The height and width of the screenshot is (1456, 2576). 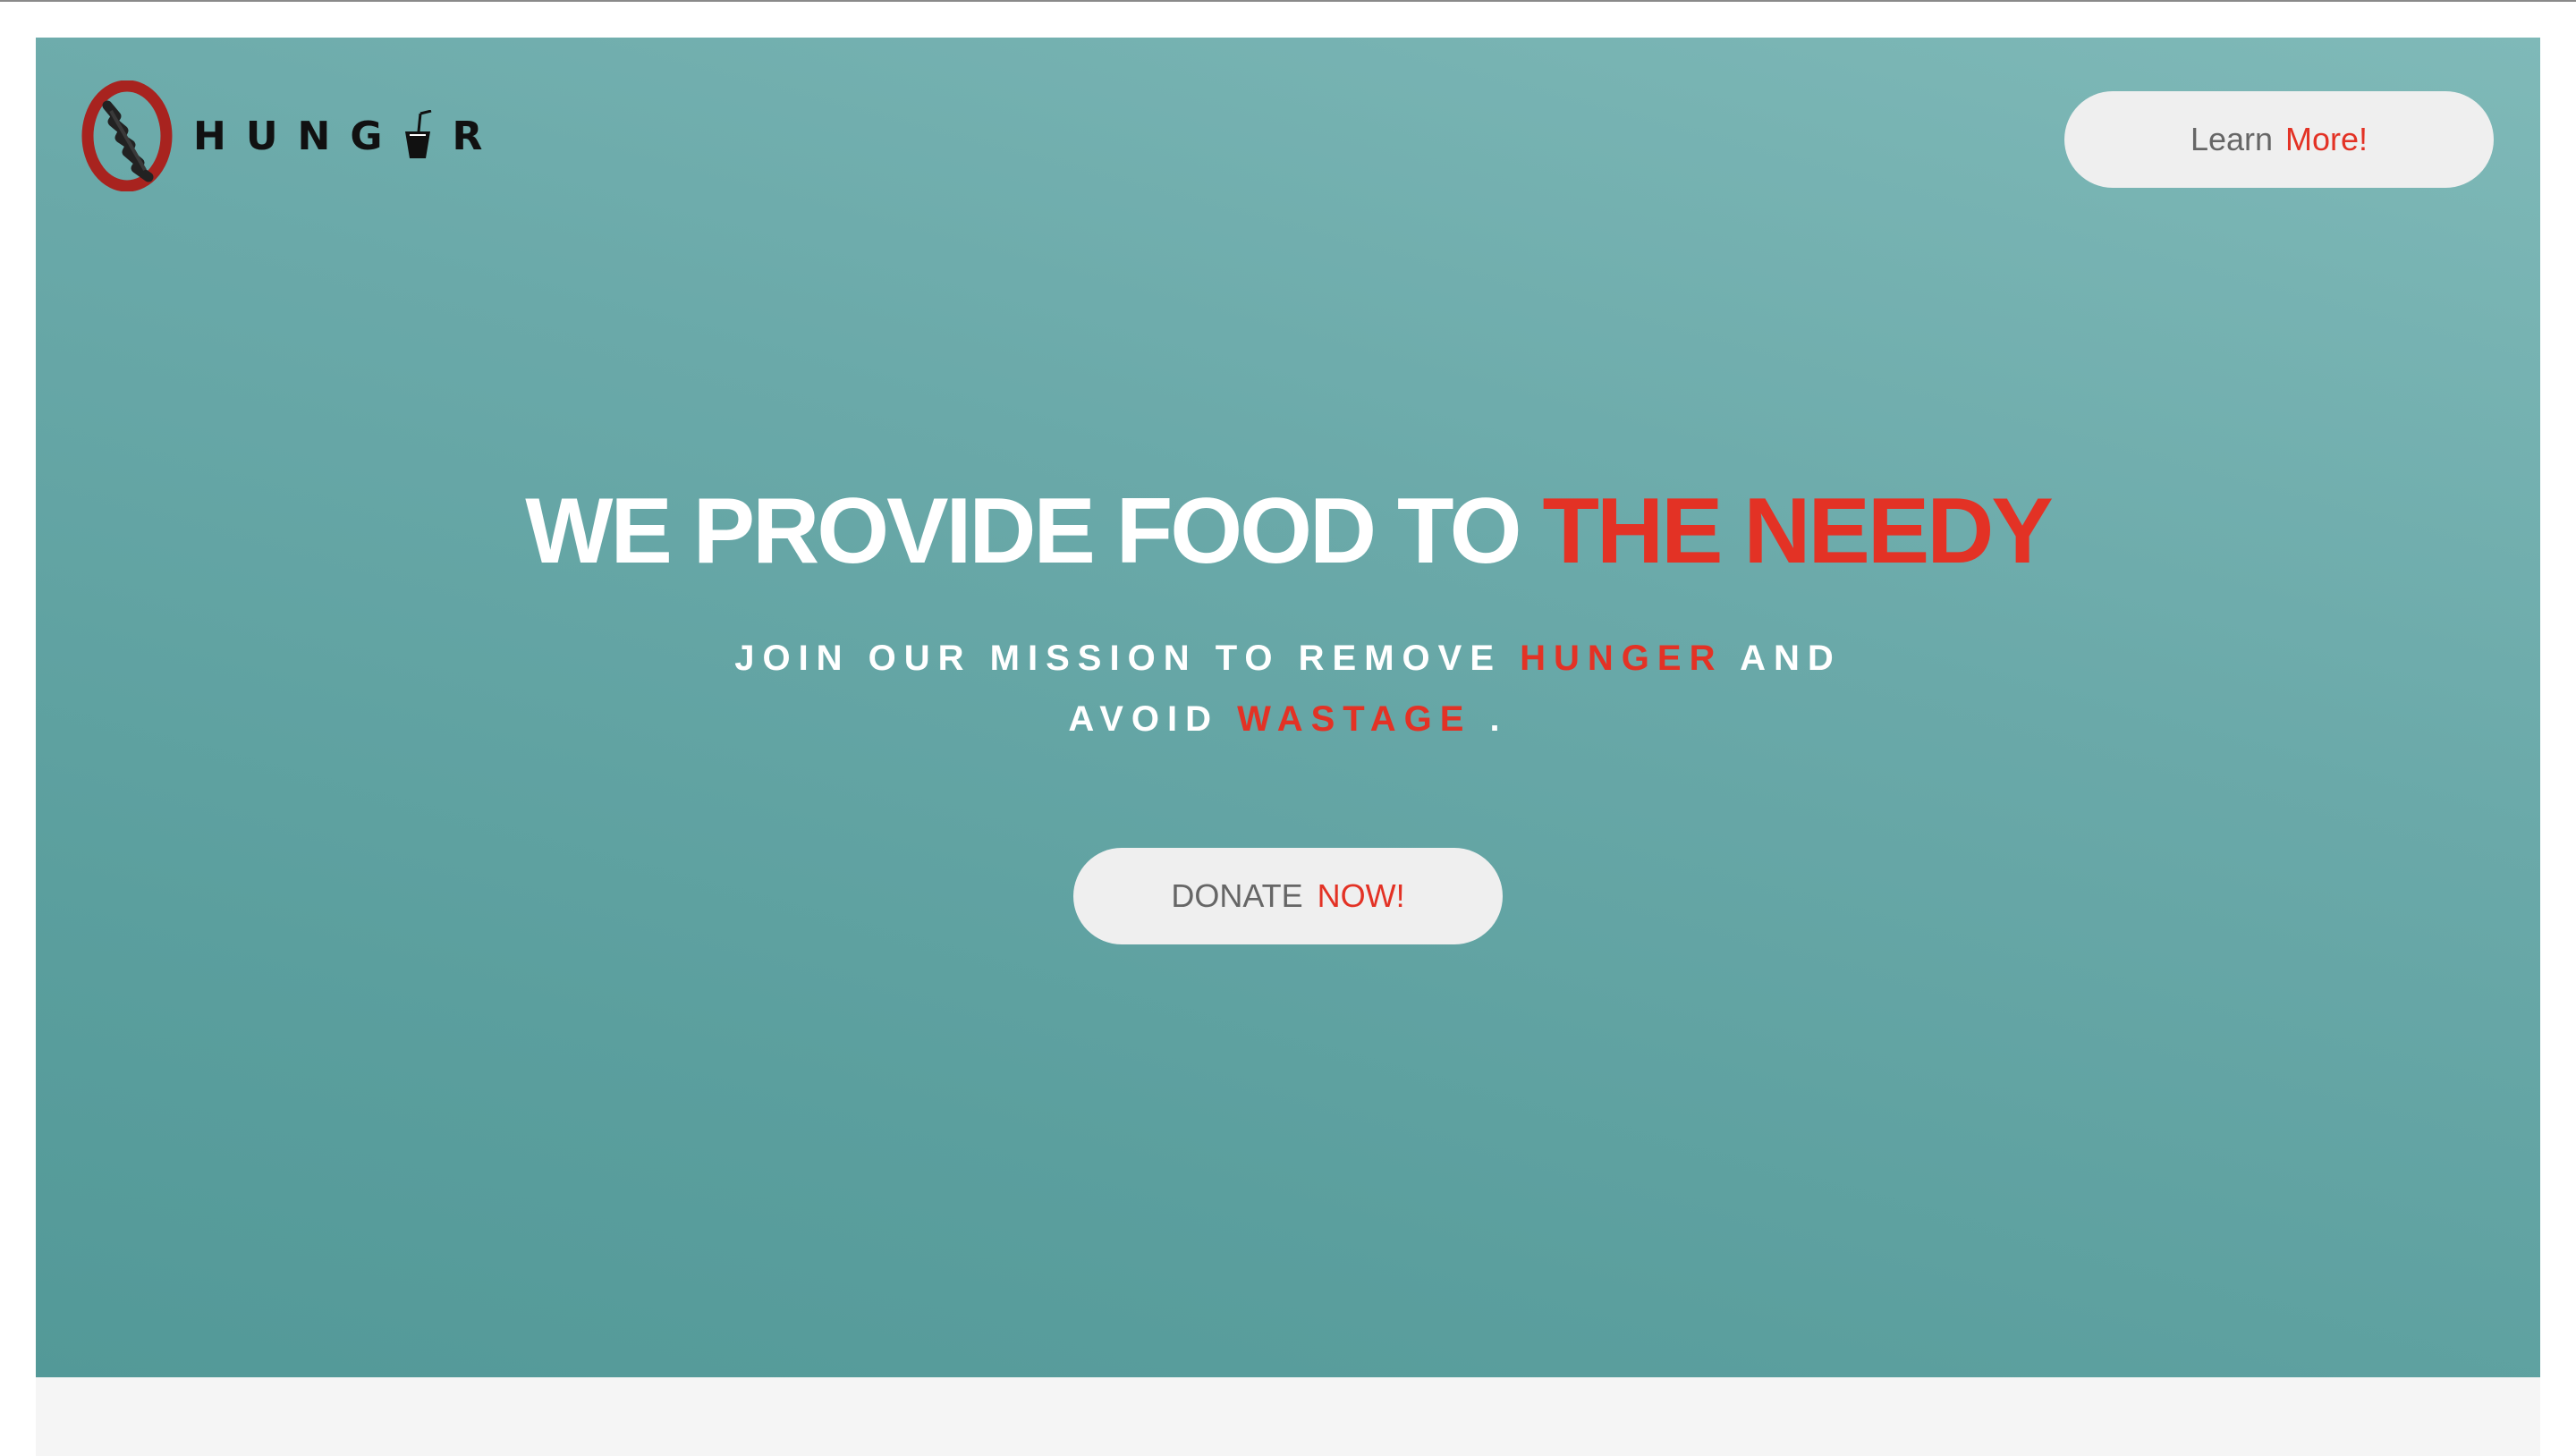 What do you see at coordinates (1144, 719) in the screenshot?
I see `subline-2-text-a: AVOID` at bounding box center [1144, 719].